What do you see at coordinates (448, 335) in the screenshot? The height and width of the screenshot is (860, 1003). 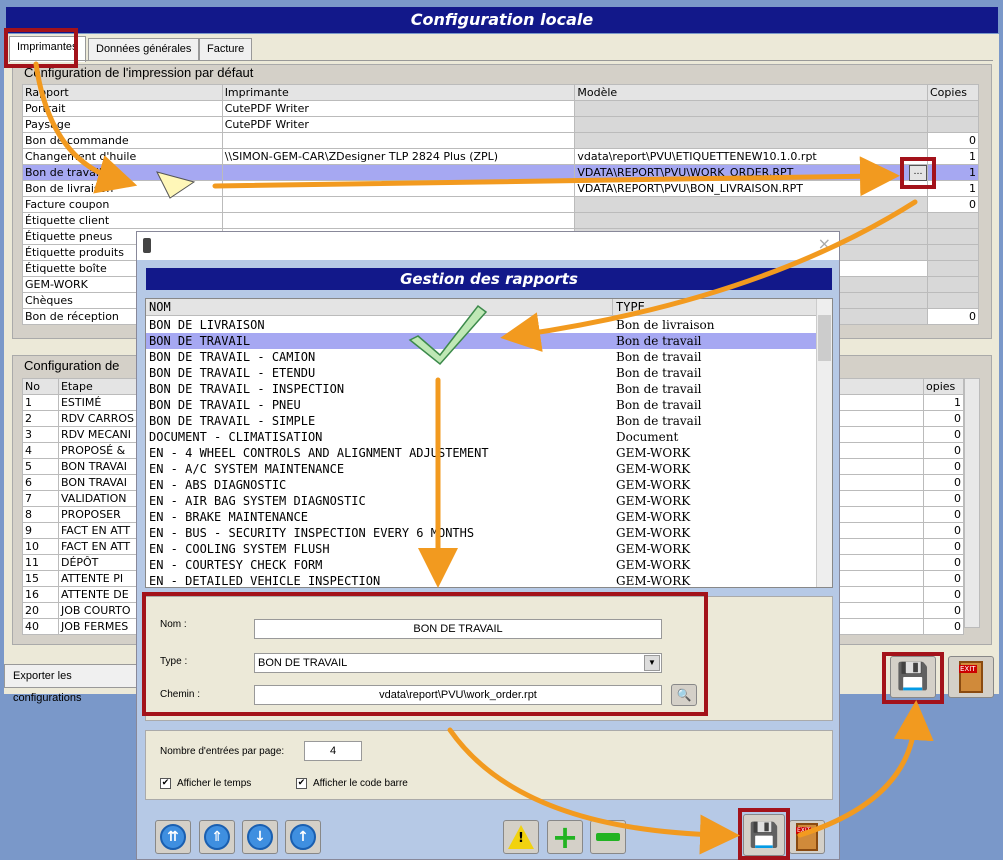 I see `checkmark-icon` at bounding box center [448, 335].